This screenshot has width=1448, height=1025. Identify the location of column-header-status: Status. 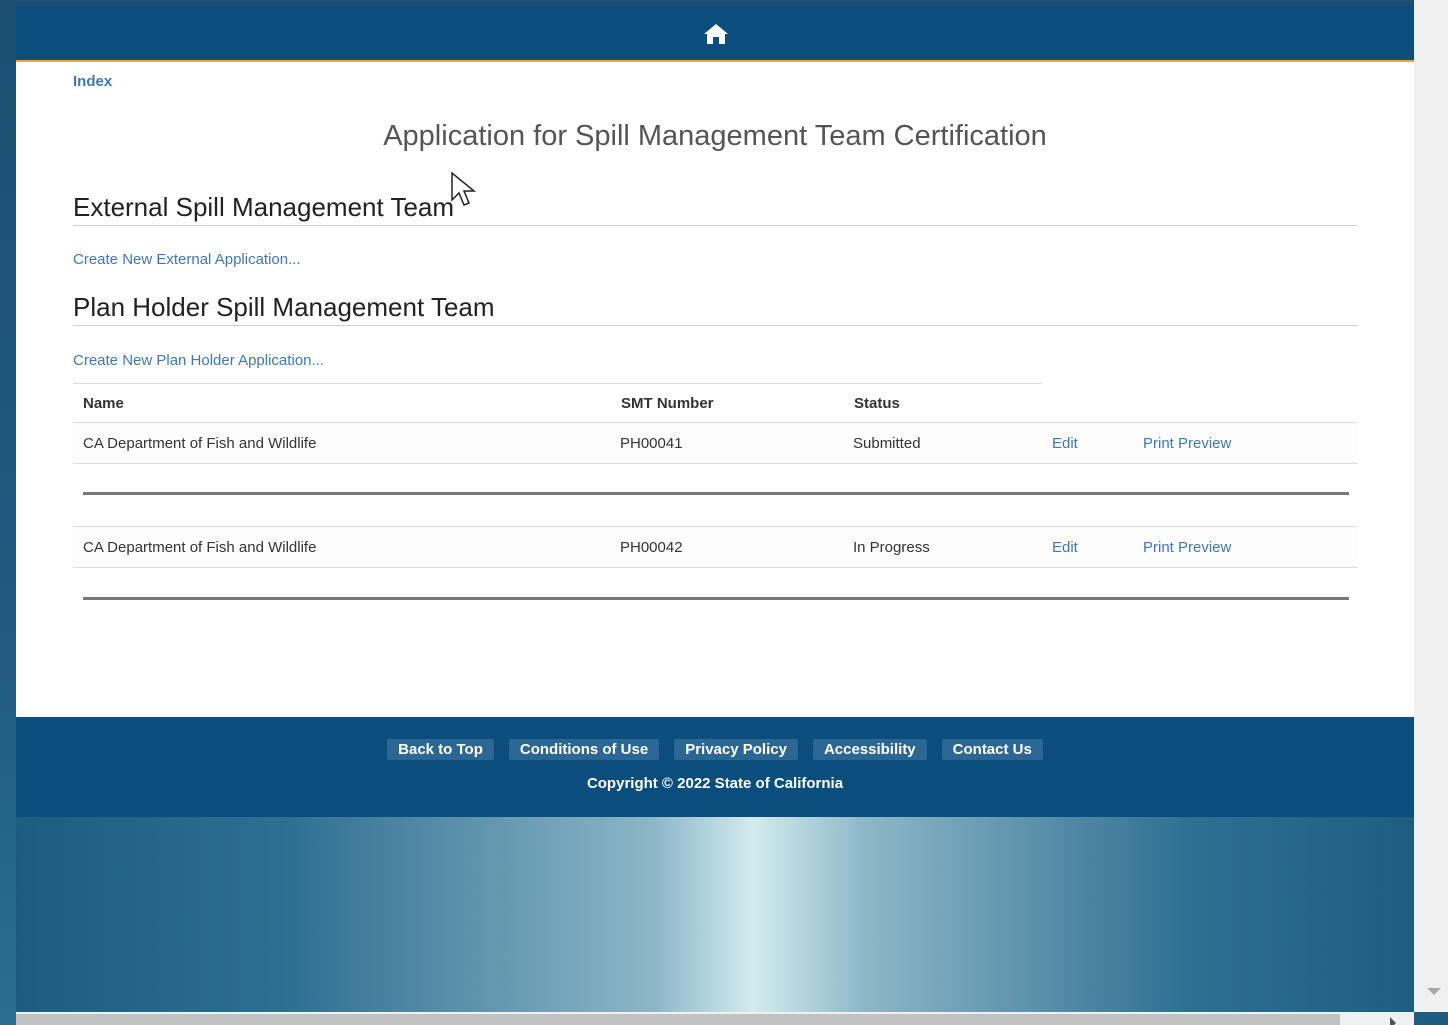
(877, 403).